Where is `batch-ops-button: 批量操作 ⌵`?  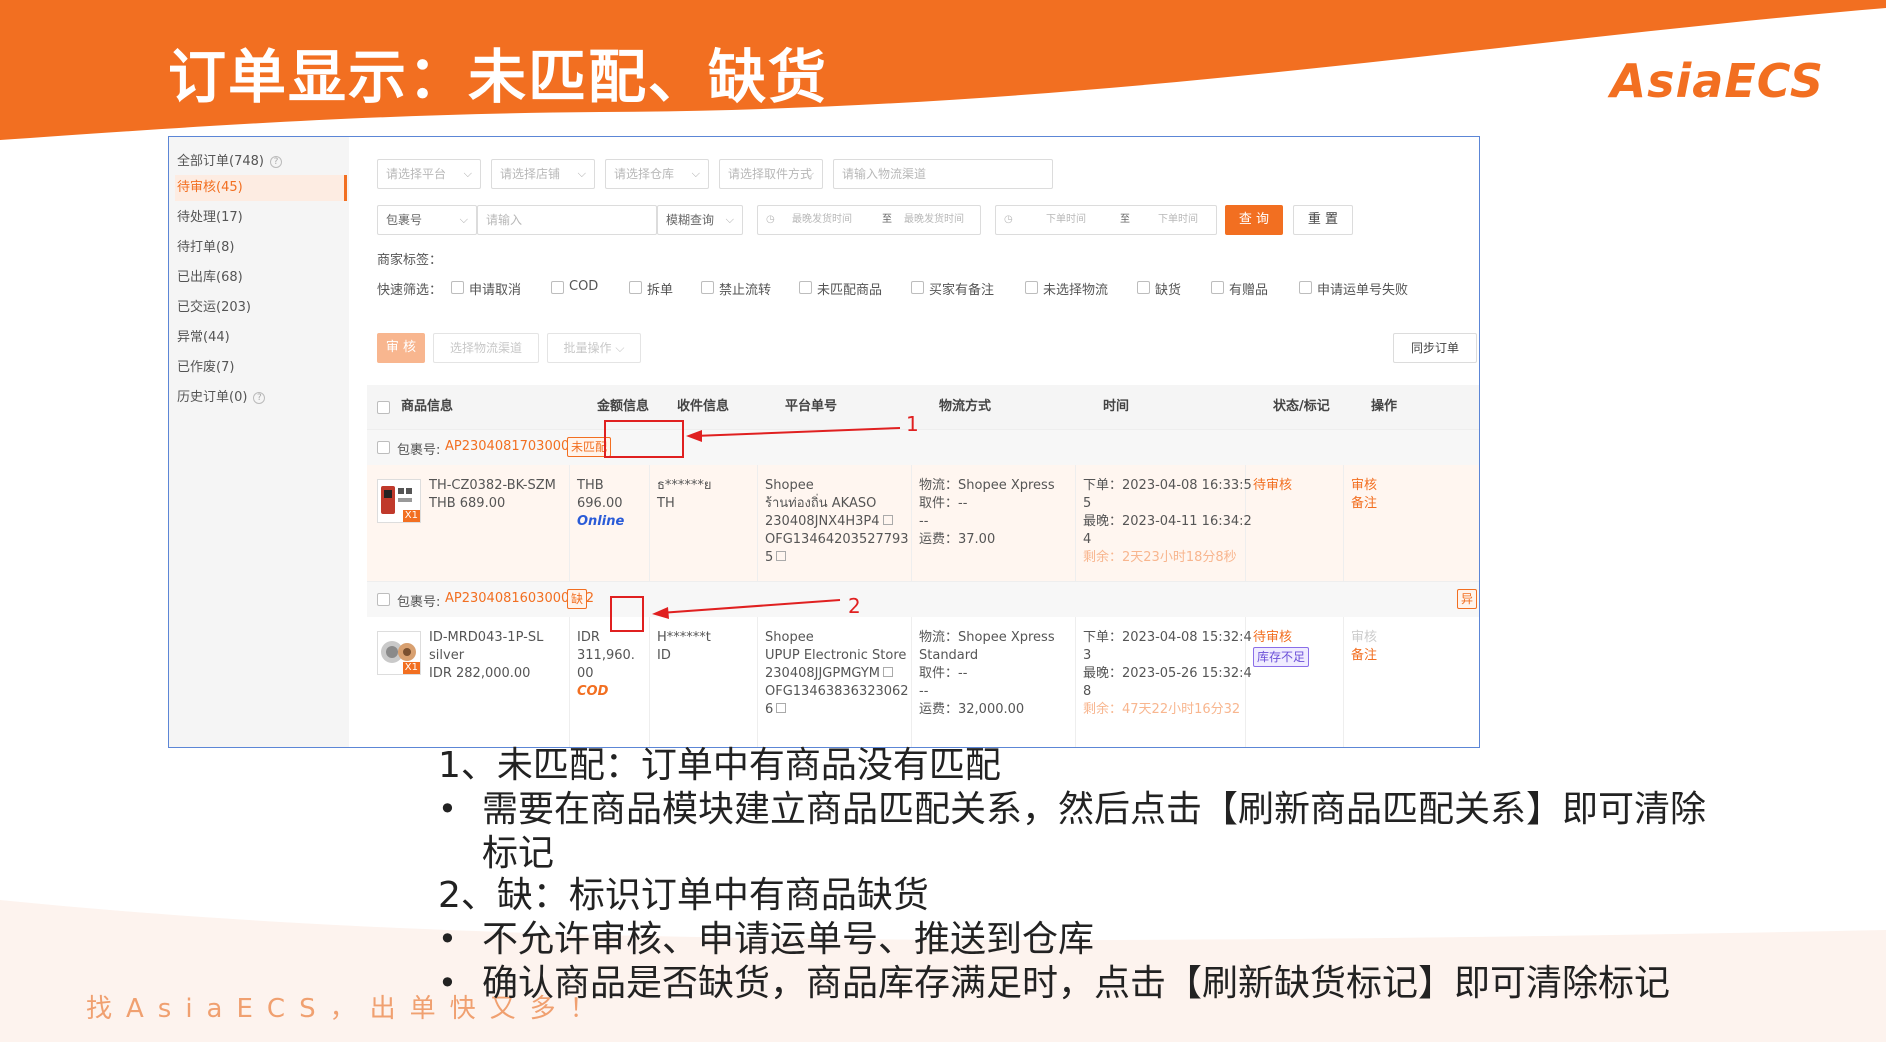
batch-ops-button: 批量操作 ⌵ is located at coordinates (594, 348).